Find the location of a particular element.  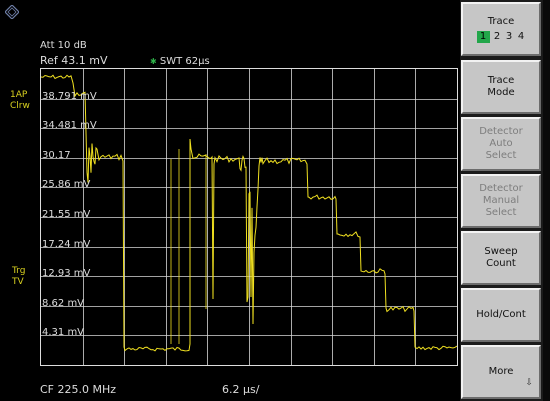

sweep-per-division-label: 6.2 µs/ is located at coordinates (241, 389).